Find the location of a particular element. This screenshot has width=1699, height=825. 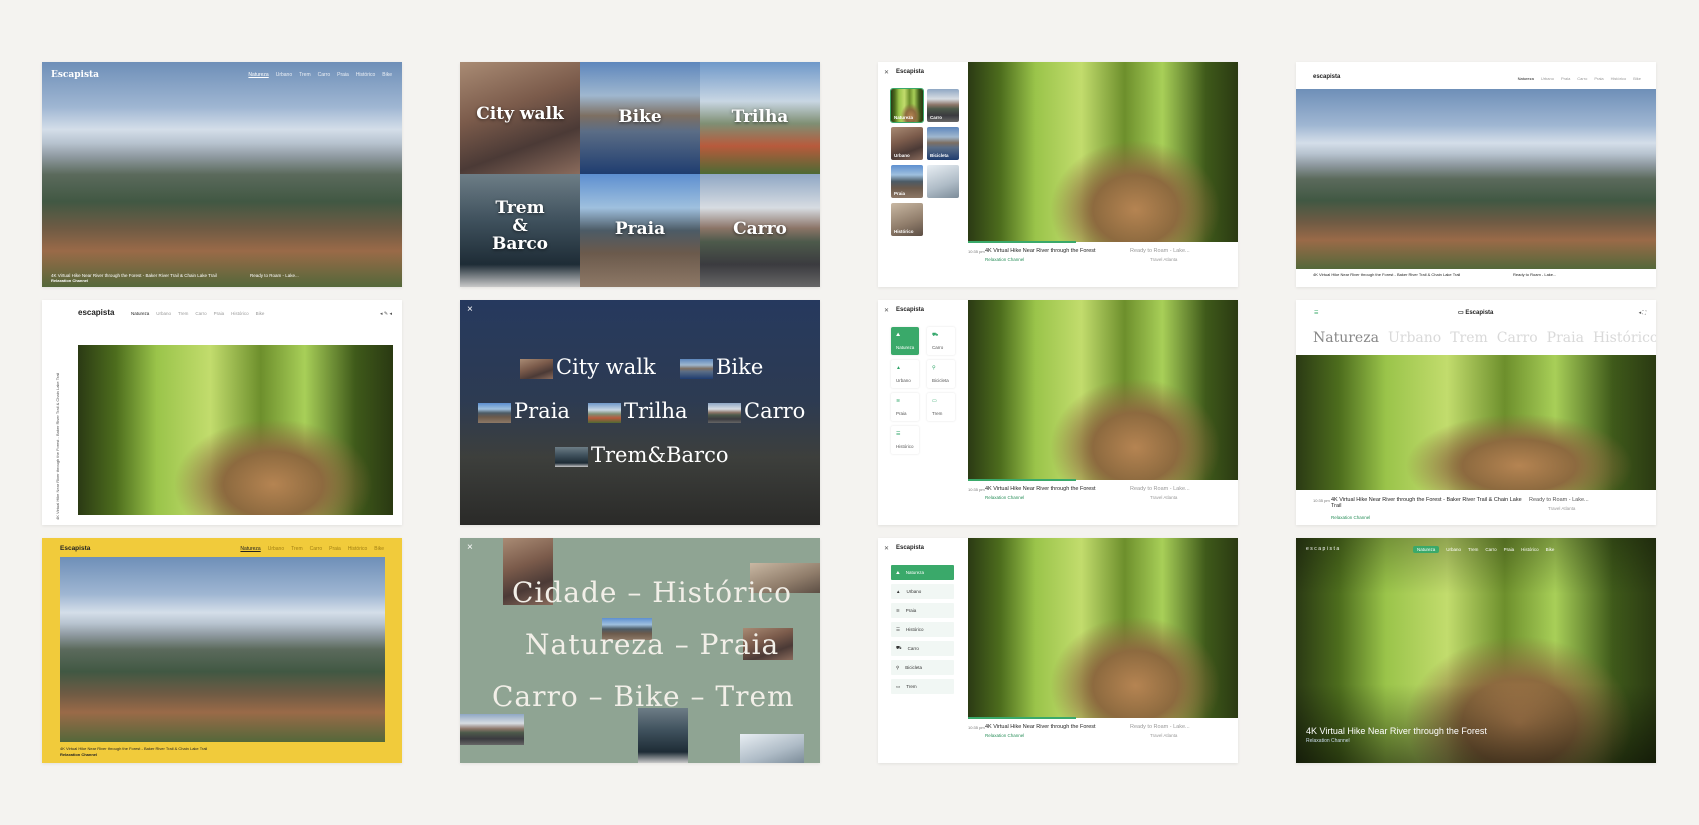

video-channel: Relaxation Channel is located at coordinates (70, 280).